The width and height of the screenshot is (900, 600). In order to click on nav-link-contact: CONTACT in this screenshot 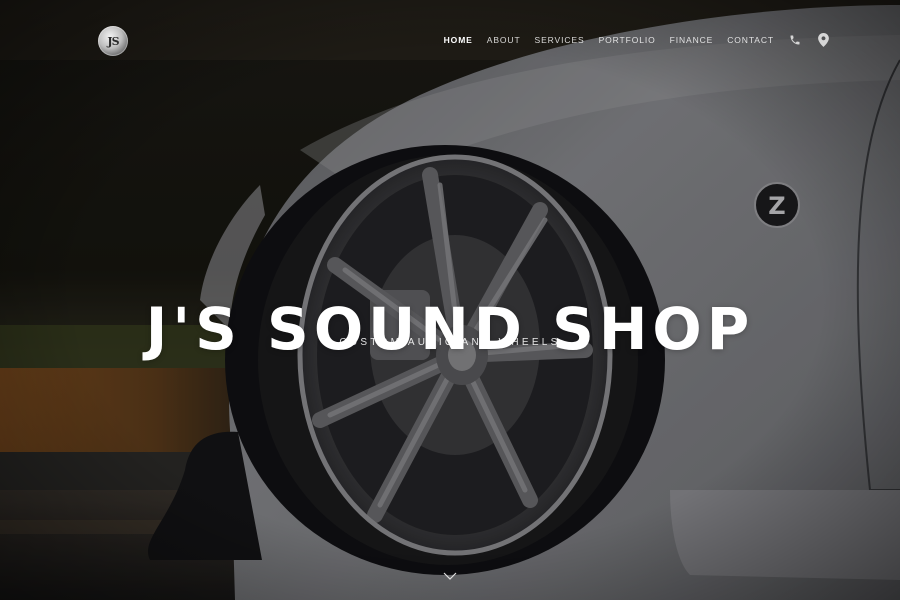, I will do `click(750, 40)`.